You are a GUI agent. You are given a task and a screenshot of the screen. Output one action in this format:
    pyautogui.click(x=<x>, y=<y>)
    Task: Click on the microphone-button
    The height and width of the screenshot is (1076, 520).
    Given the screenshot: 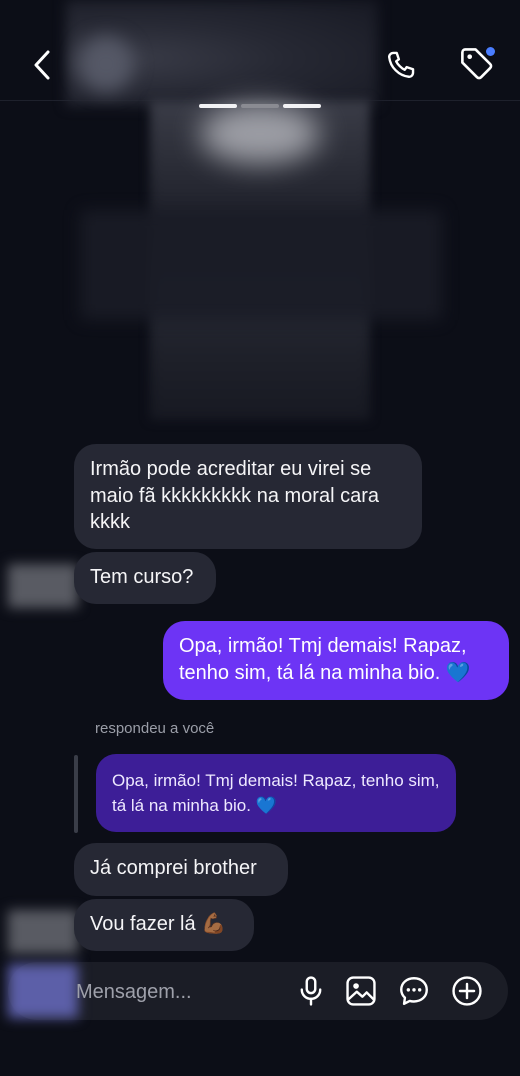 What is the action you would take?
    pyautogui.click(x=311, y=991)
    